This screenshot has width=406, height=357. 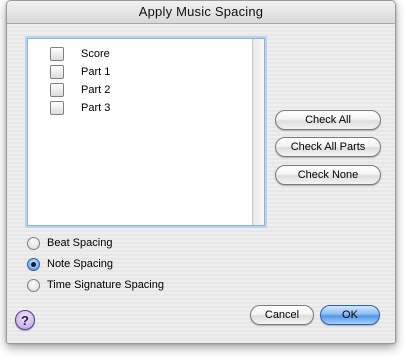 What do you see at coordinates (57, 90) in the screenshot?
I see `part-2-checkbox` at bounding box center [57, 90].